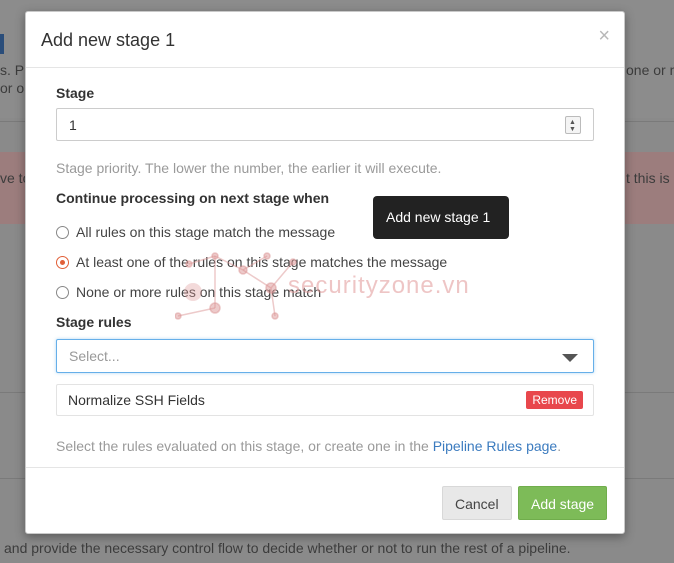 The width and height of the screenshot is (674, 563). Describe the element at coordinates (73, 125) in the screenshot. I see `stage-number-value: 1` at that location.